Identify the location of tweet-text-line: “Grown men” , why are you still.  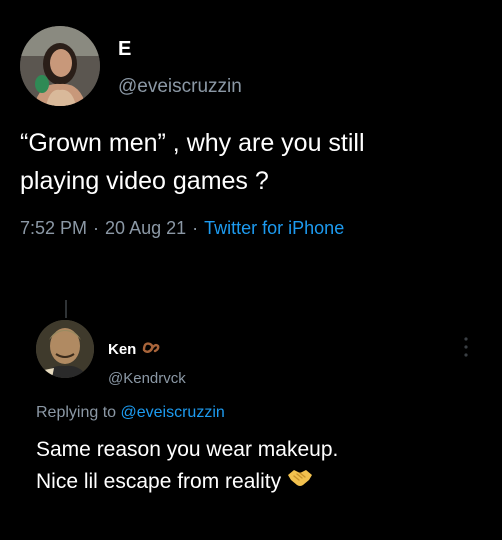
(192, 143).